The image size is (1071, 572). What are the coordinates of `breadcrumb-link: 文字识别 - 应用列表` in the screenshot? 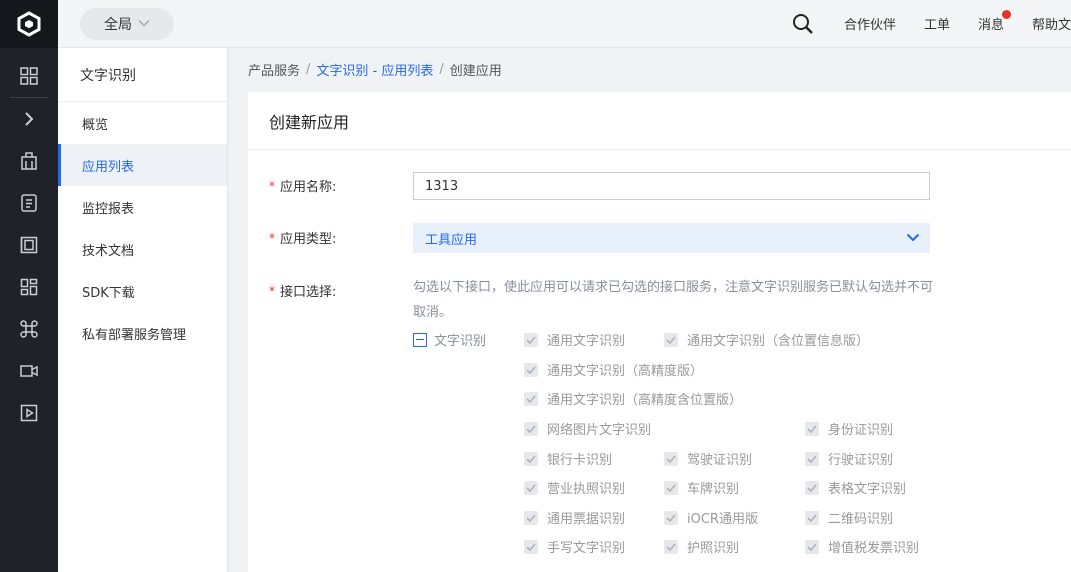 It's located at (374, 69).